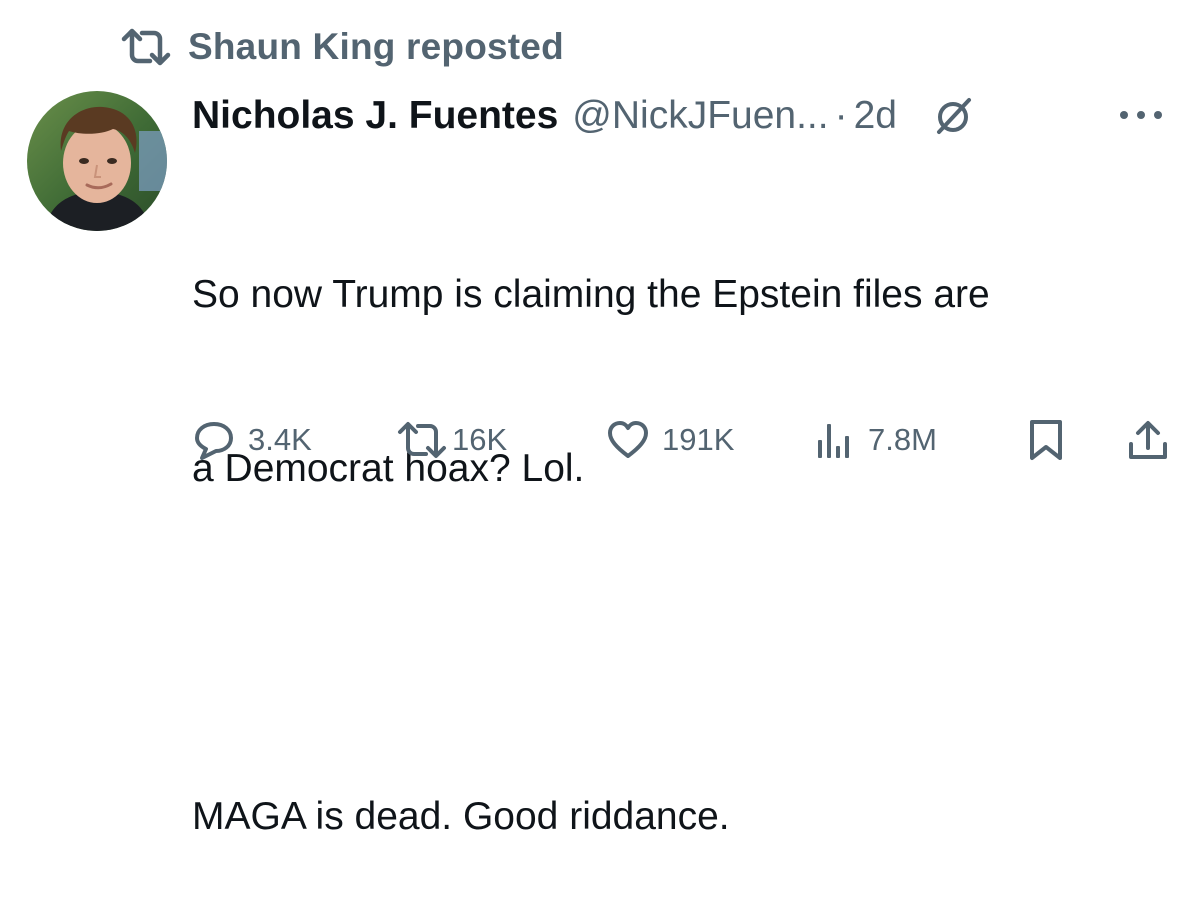  What do you see at coordinates (902, 439) in the screenshot?
I see `views-count: 7.8M` at bounding box center [902, 439].